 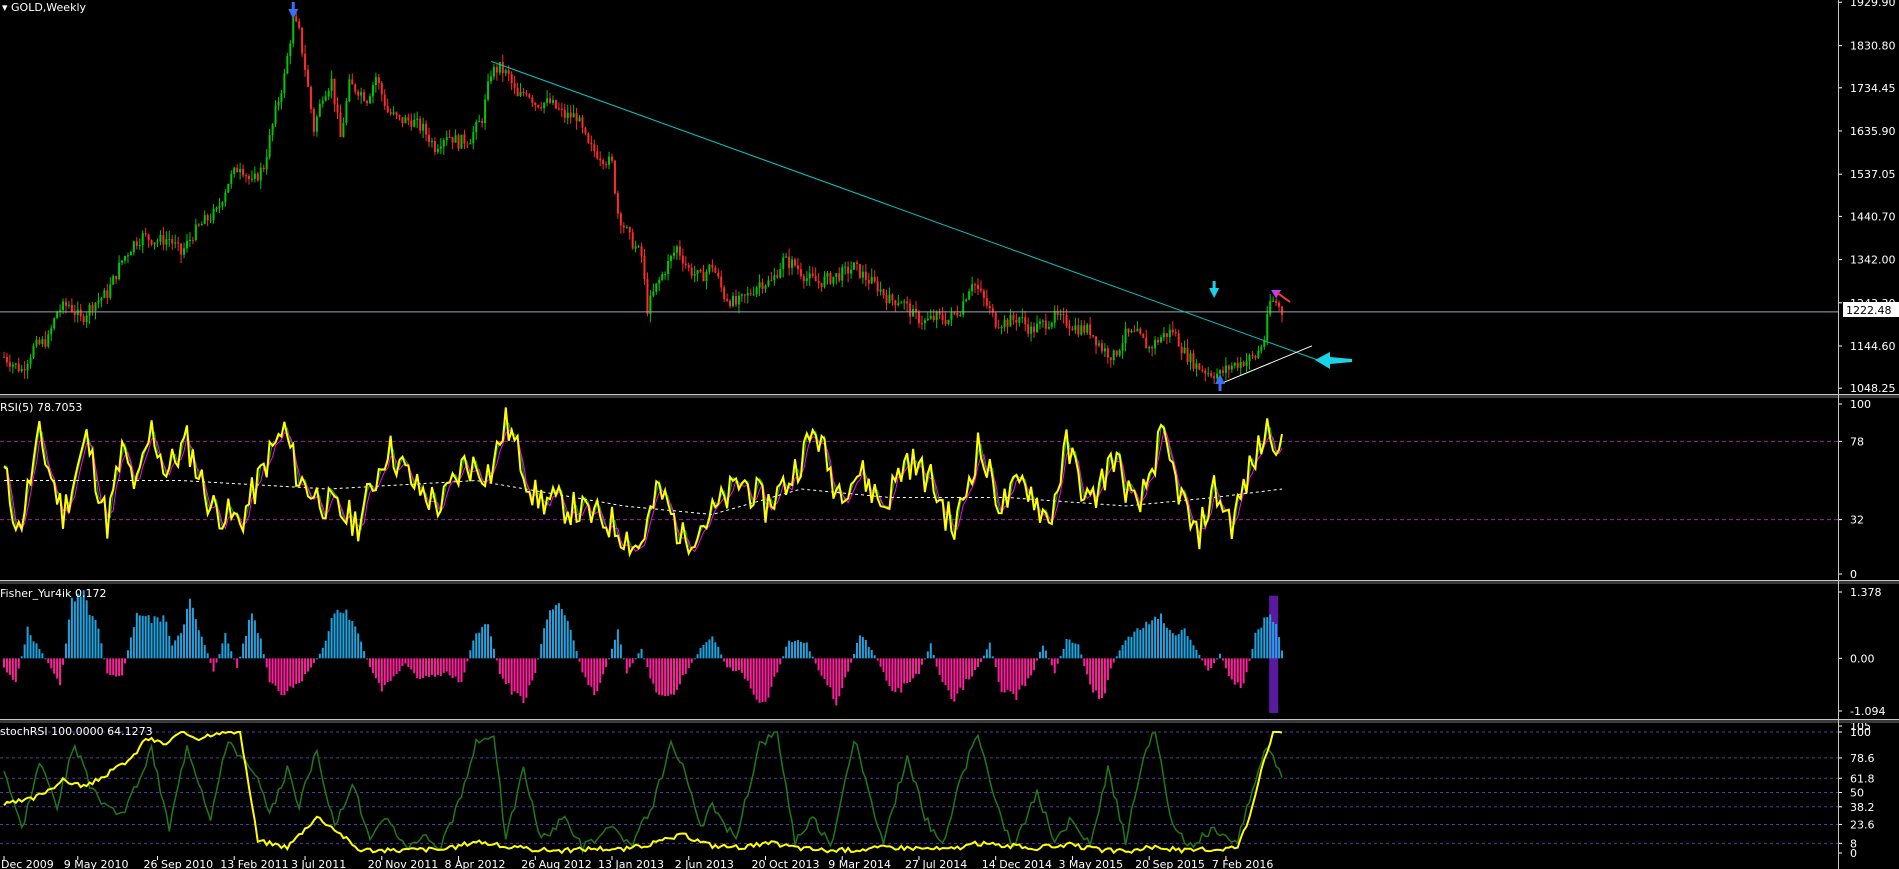 I want to click on date-axis-label: 14 Dec 2014, so click(x=1017, y=863).